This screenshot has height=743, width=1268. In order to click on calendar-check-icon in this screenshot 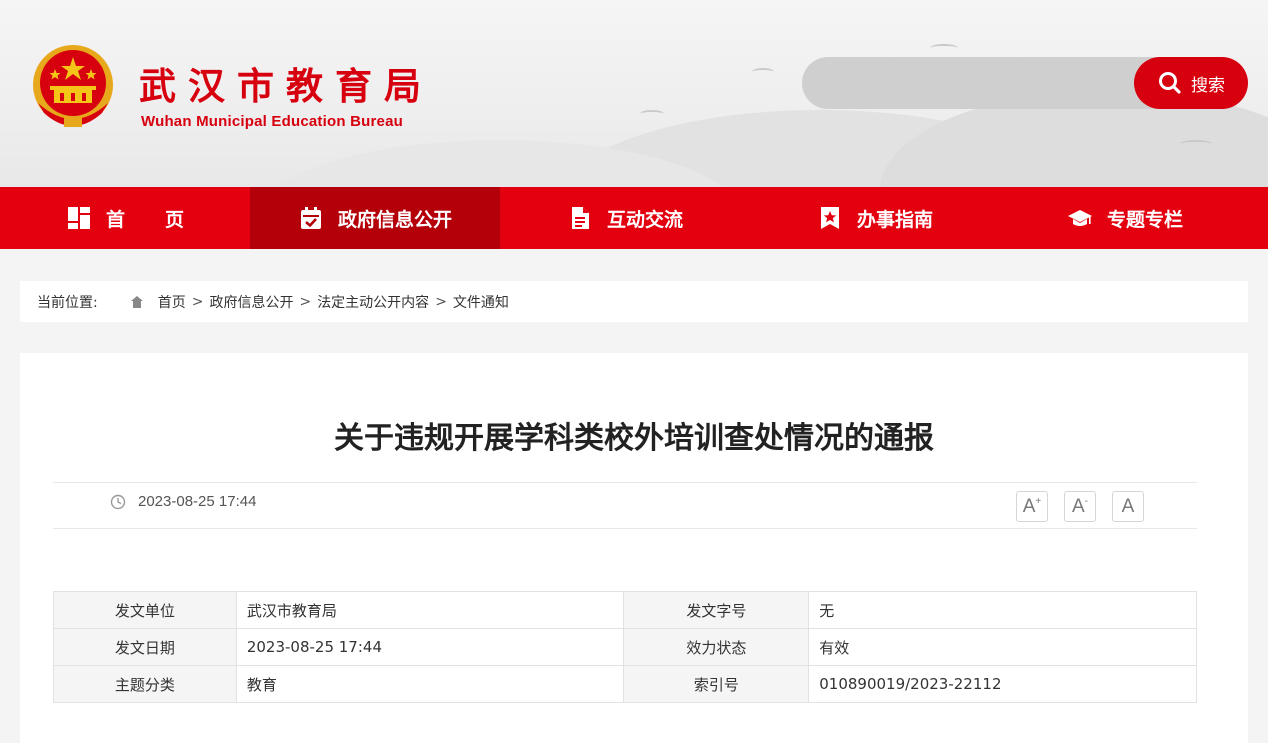, I will do `click(310, 218)`.